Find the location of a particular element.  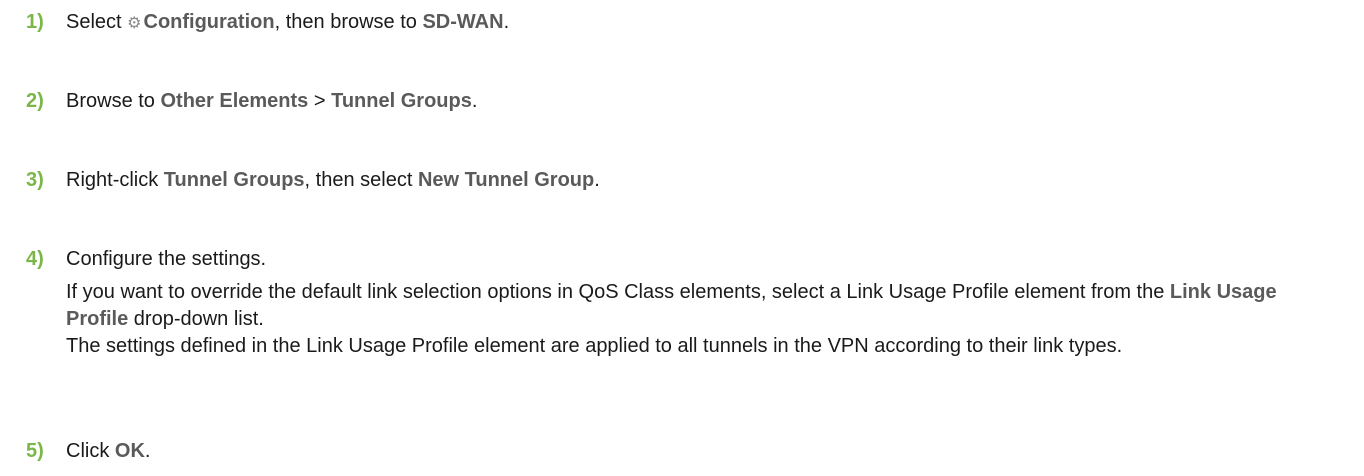

ui-label-new-tunnel-group: New Tunnel Group is located at coordinates (506, 180).